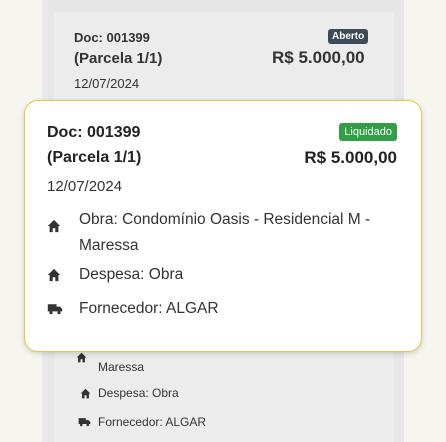 The width and height of the screenshot is (446, 442). What do you see at coordinates (121, 367) in the screenshot?
I see `bg-obra-tail: Maressa` at bounding box center [121, 367].